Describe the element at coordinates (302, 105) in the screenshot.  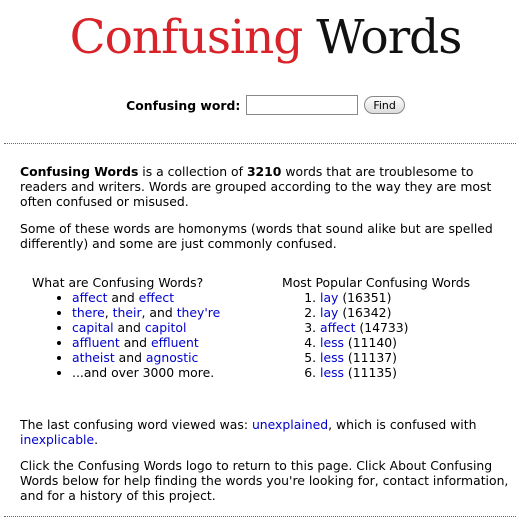
I see `search-input` at that location.